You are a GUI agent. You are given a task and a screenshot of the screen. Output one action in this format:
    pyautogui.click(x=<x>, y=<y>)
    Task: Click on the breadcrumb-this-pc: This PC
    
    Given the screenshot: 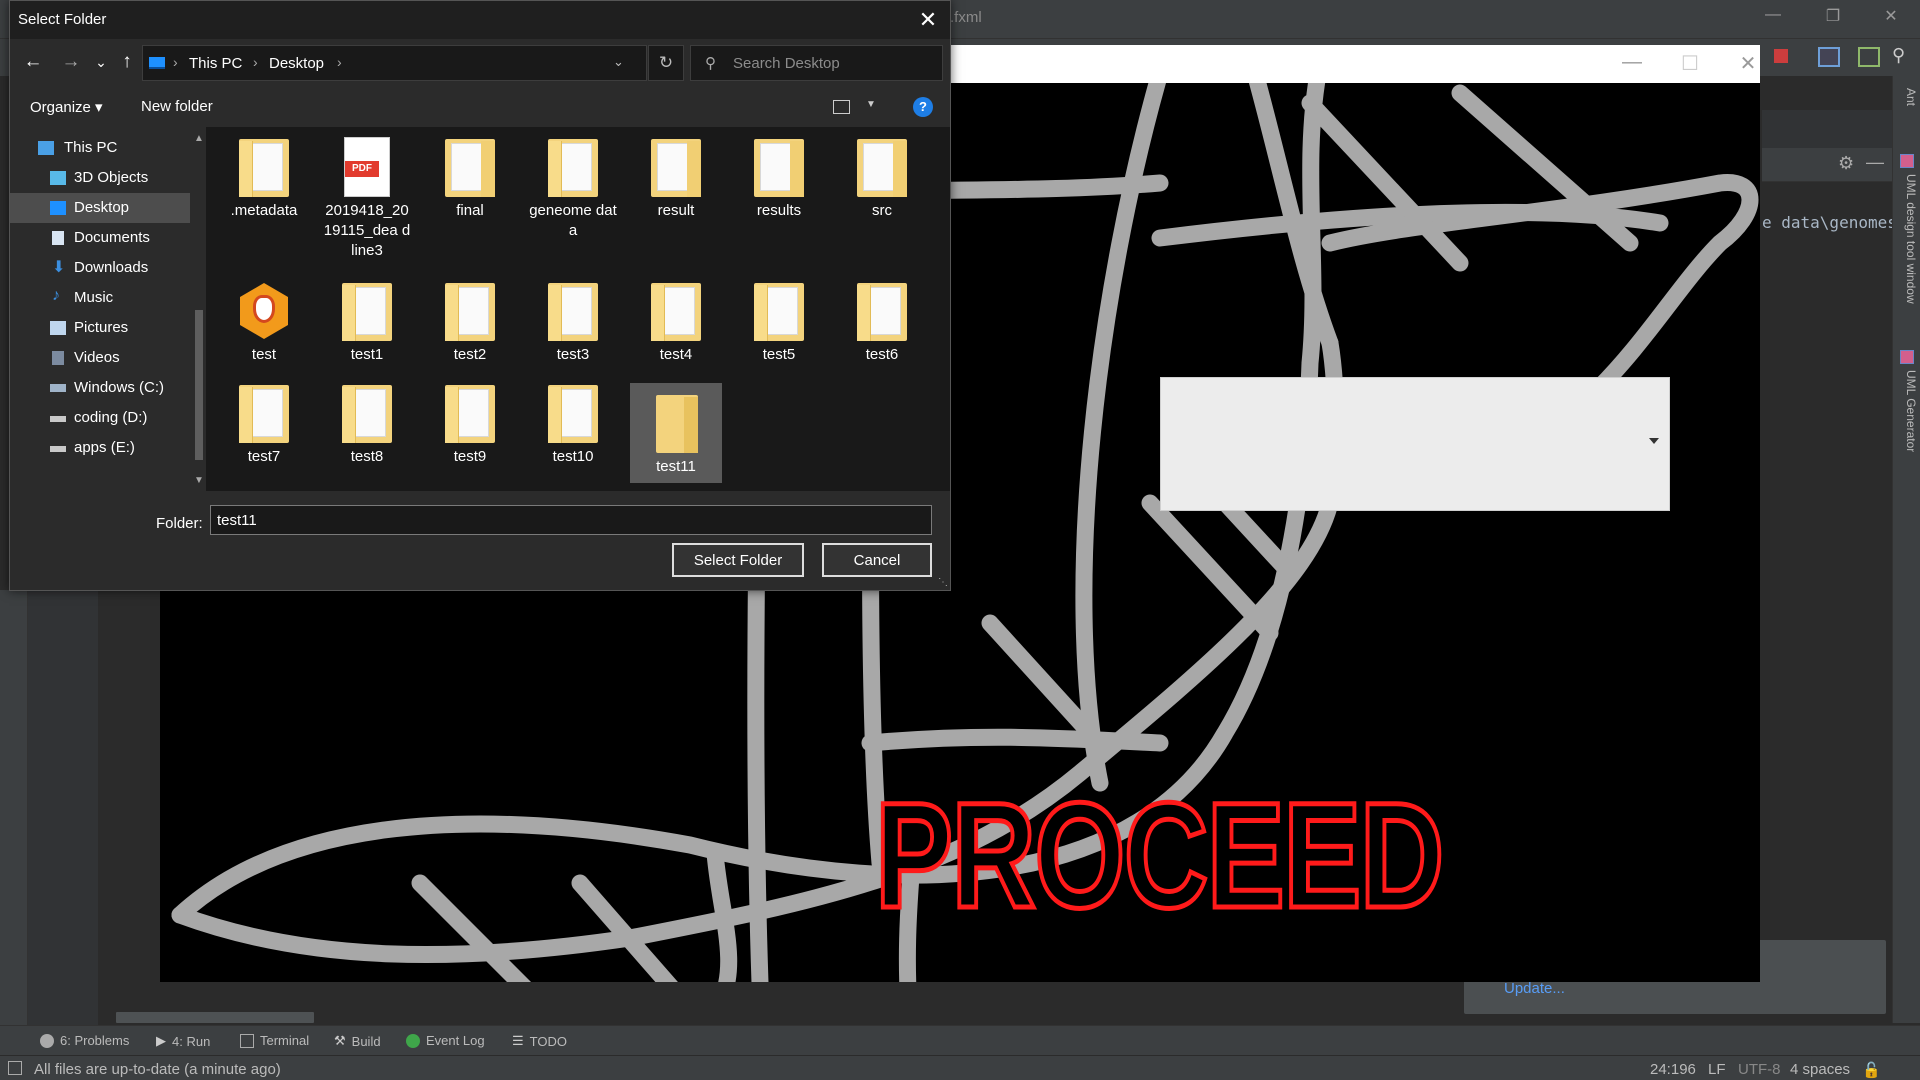 What is the action you would take?
    pyautogui.click(x=215, y=63)
    